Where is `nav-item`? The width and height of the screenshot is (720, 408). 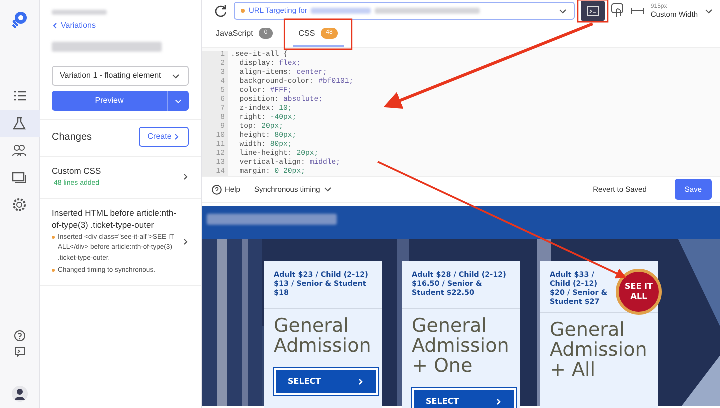 nav-item is located at coordinates (20, 123).